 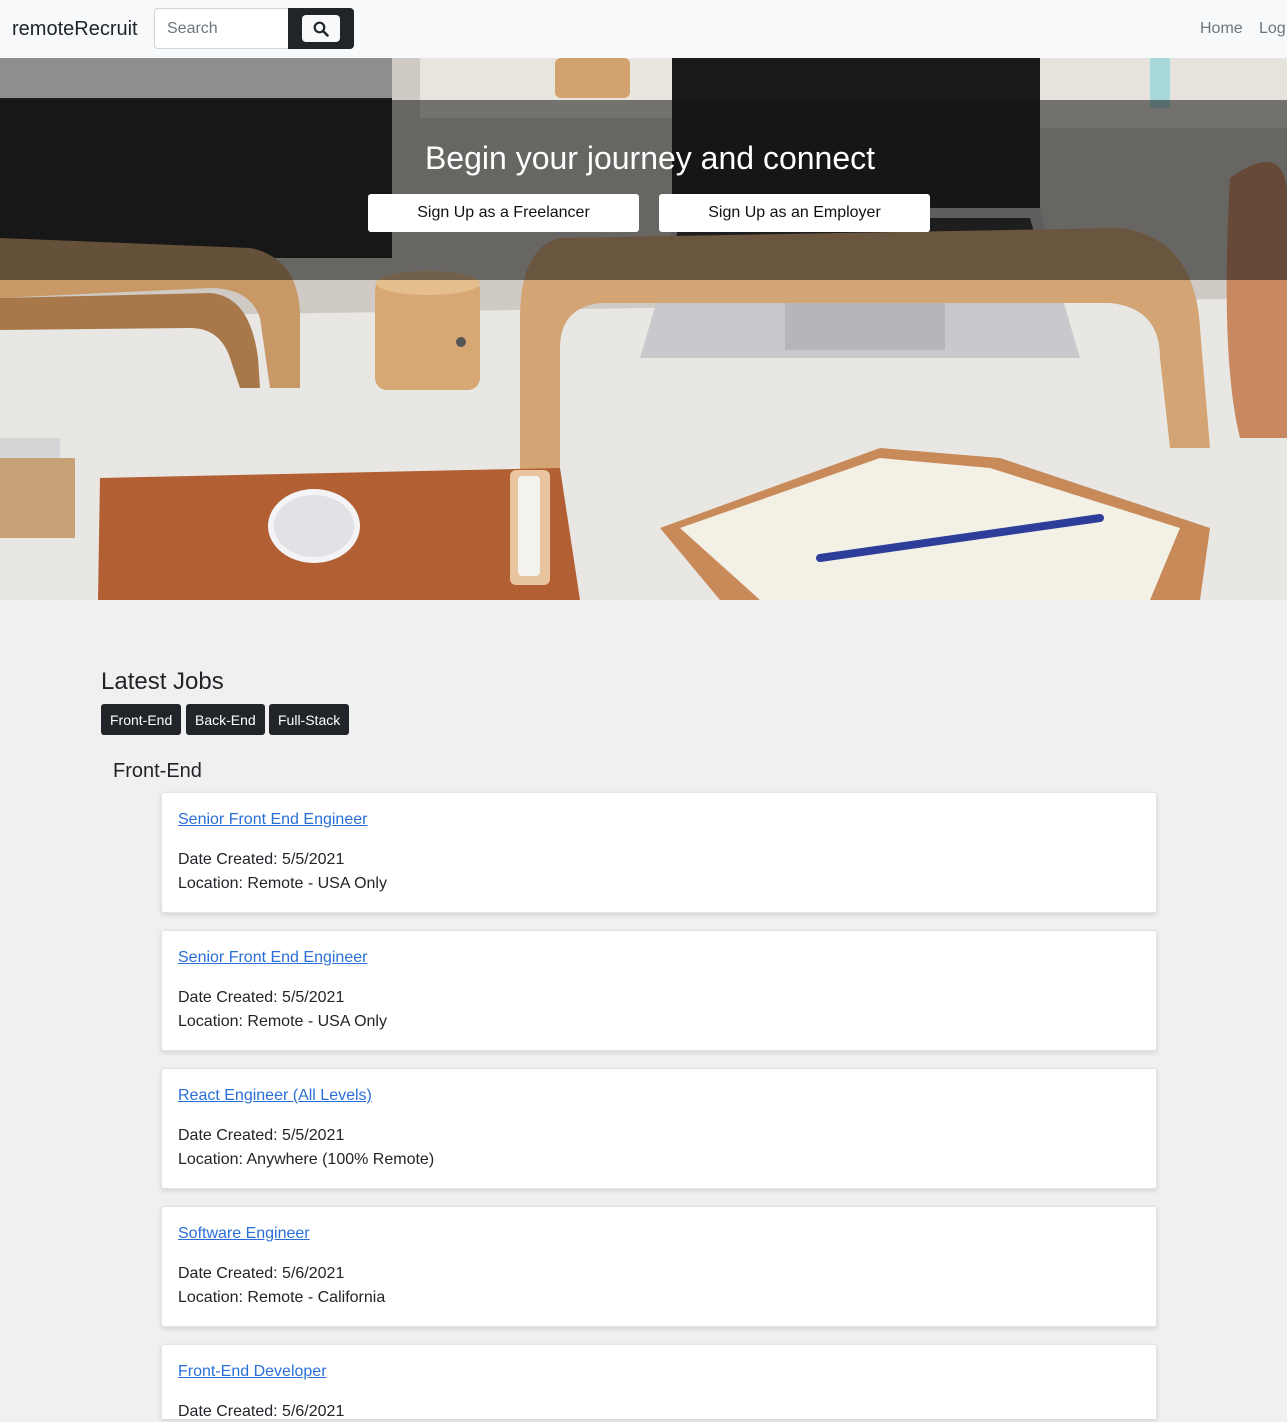 I want to click on search-button, so click(x=321, y=28).